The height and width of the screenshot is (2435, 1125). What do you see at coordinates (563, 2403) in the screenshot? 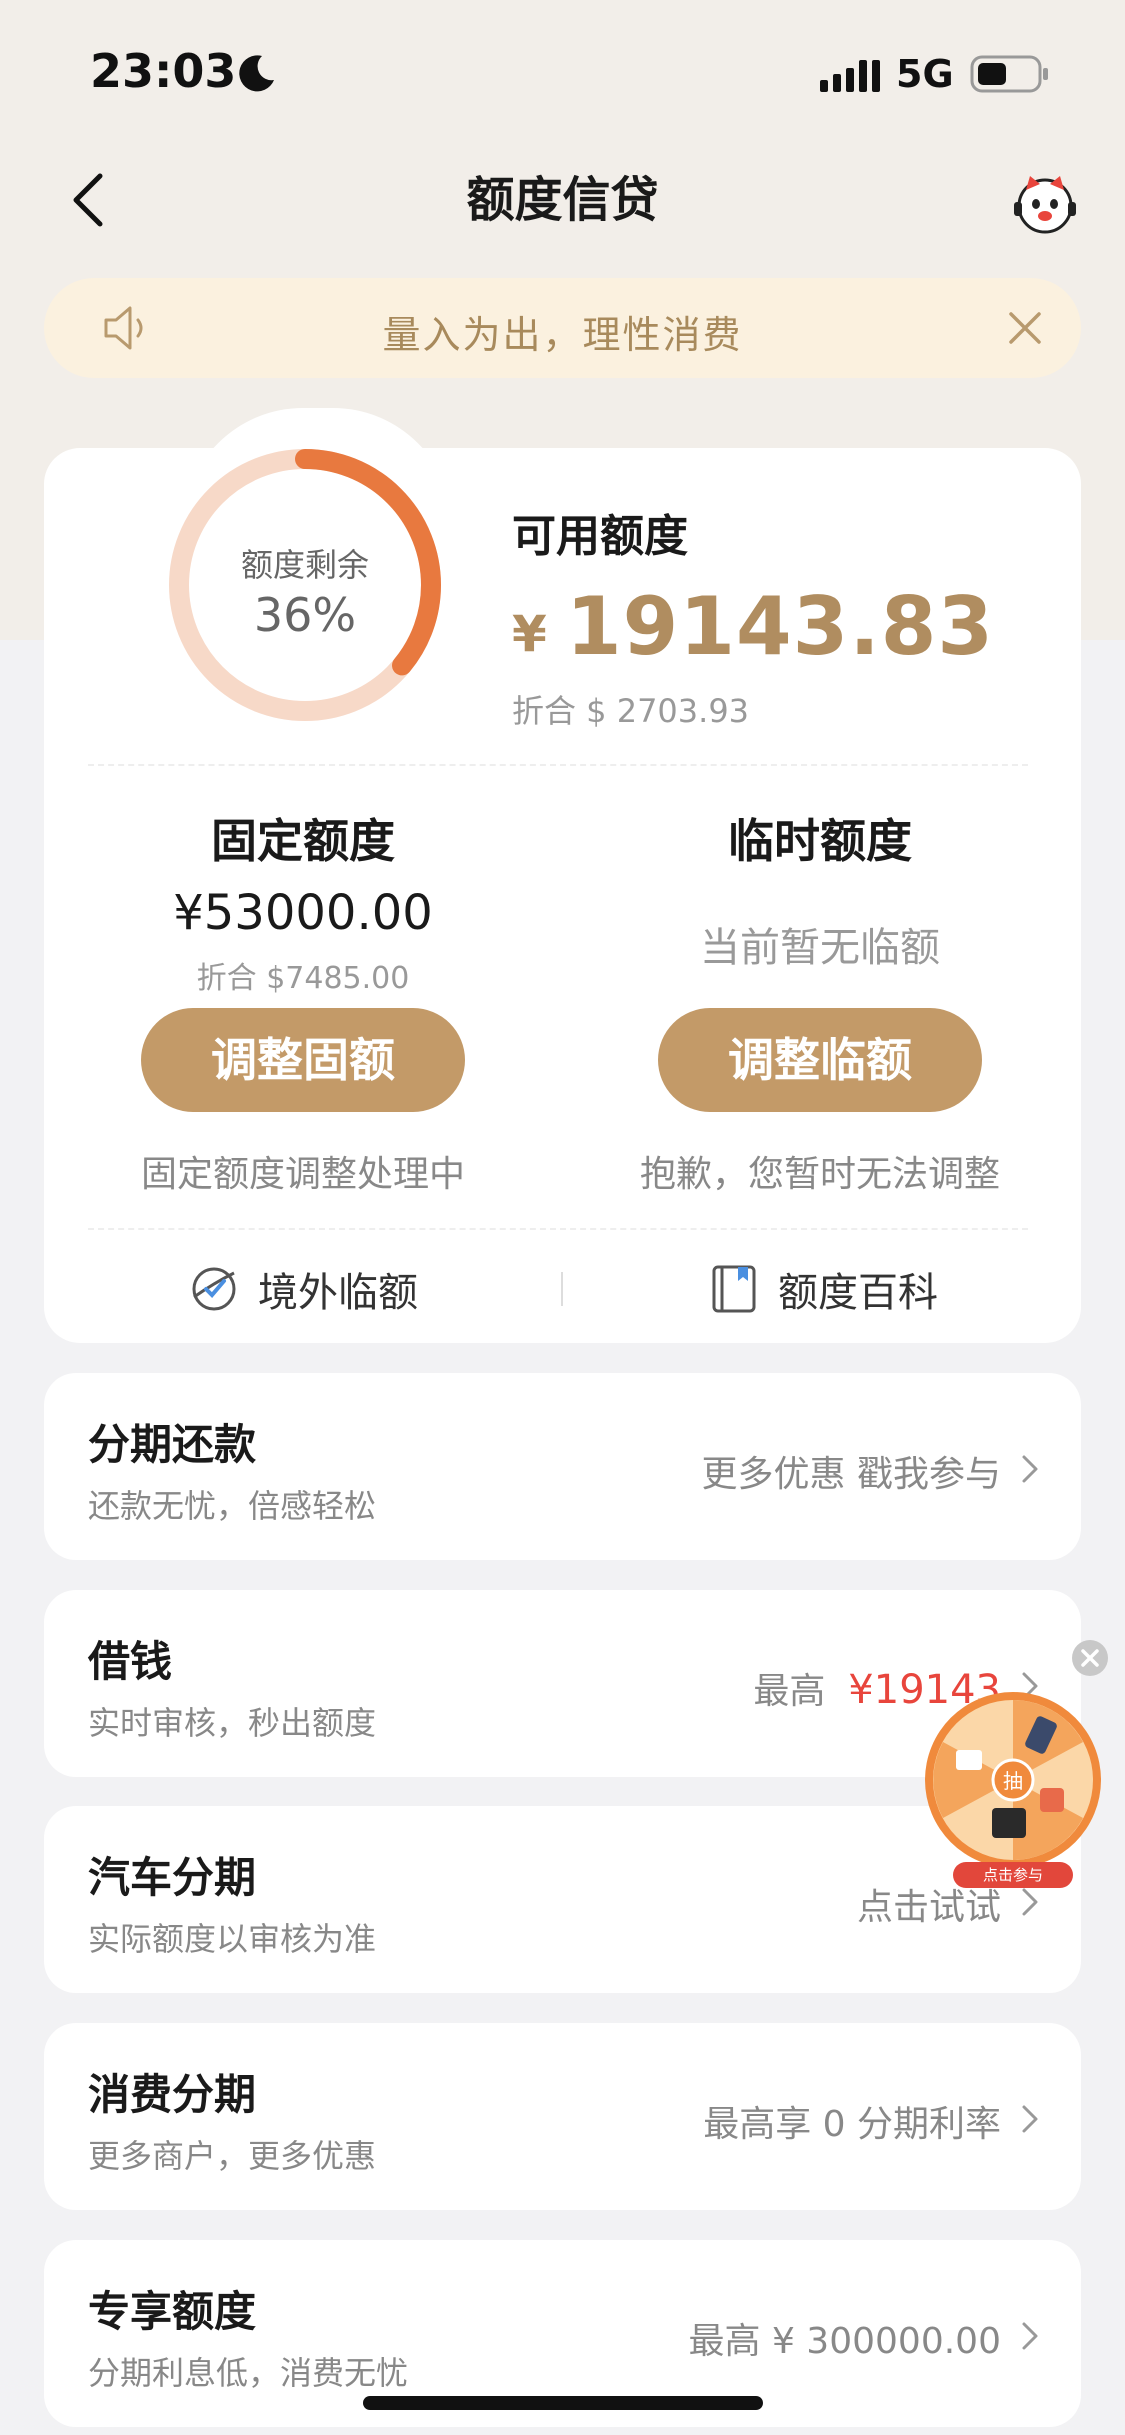
I see `home-indicator` at bounding box center [563, 2403].